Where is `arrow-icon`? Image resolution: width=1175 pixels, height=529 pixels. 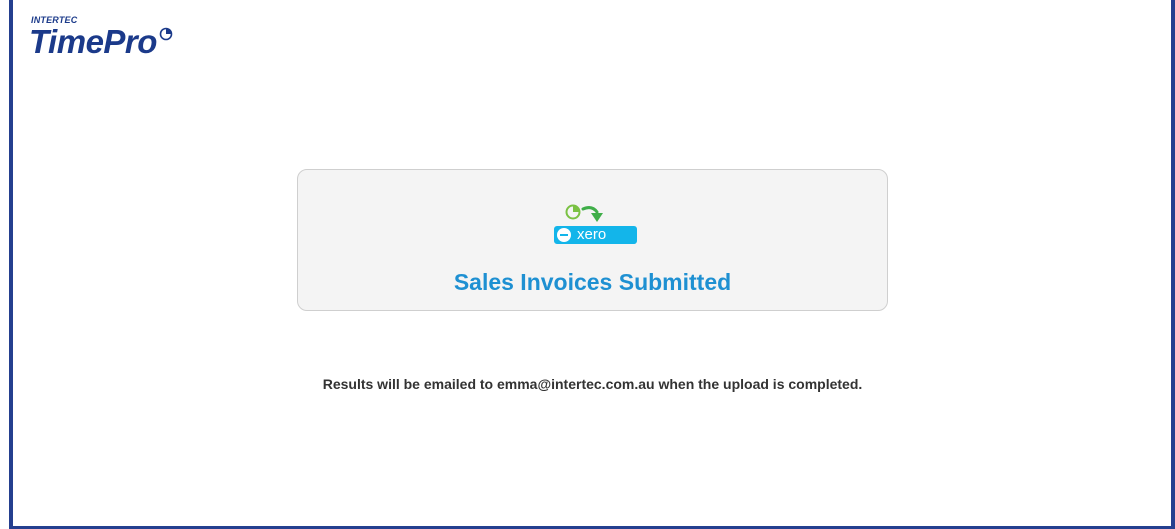 arrow-icon is located at coordinates (592, 214).